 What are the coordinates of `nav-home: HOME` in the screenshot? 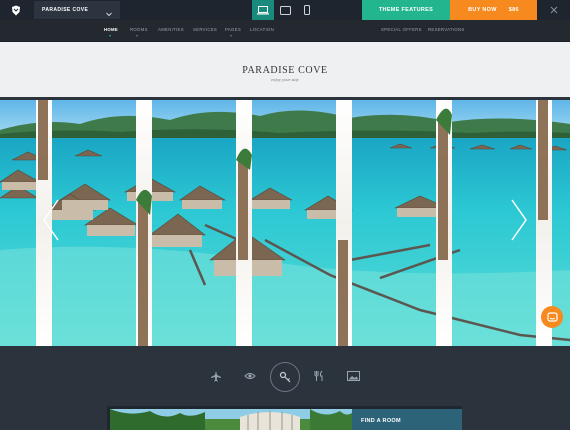 It's located at (111, 29).